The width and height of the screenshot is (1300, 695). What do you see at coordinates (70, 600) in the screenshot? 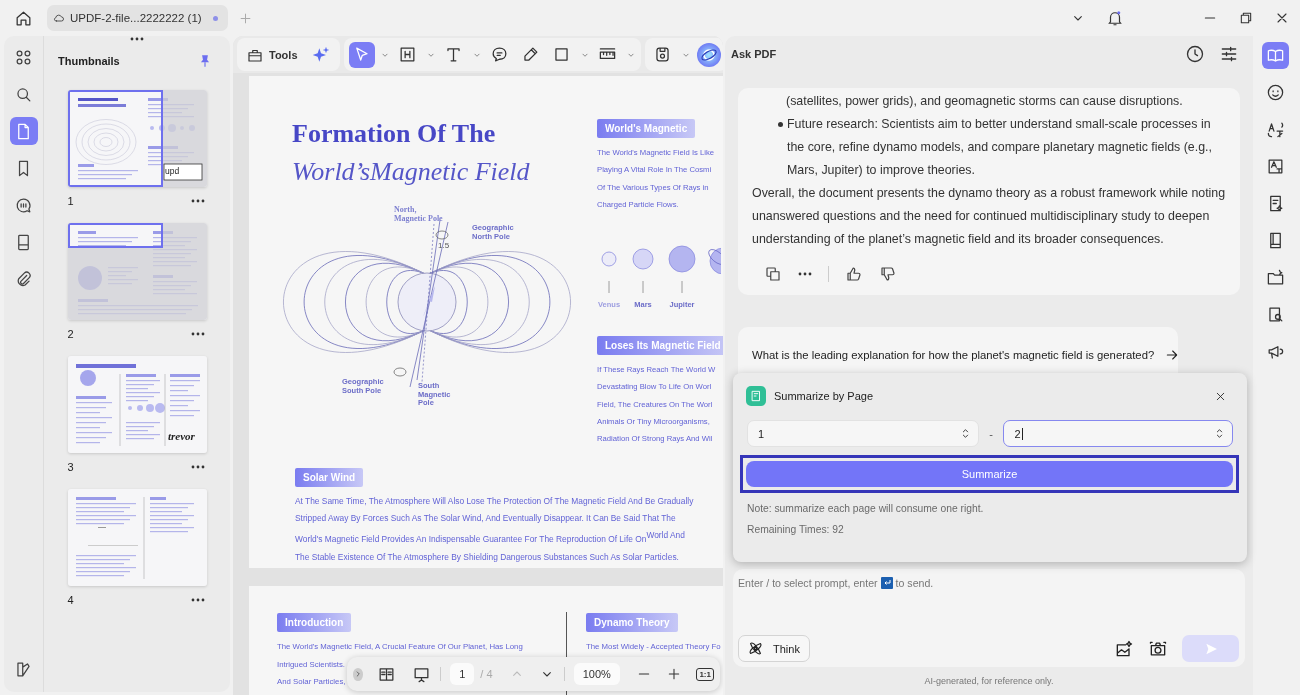
I see `page-number: 4` at bounding box center [70, 600].